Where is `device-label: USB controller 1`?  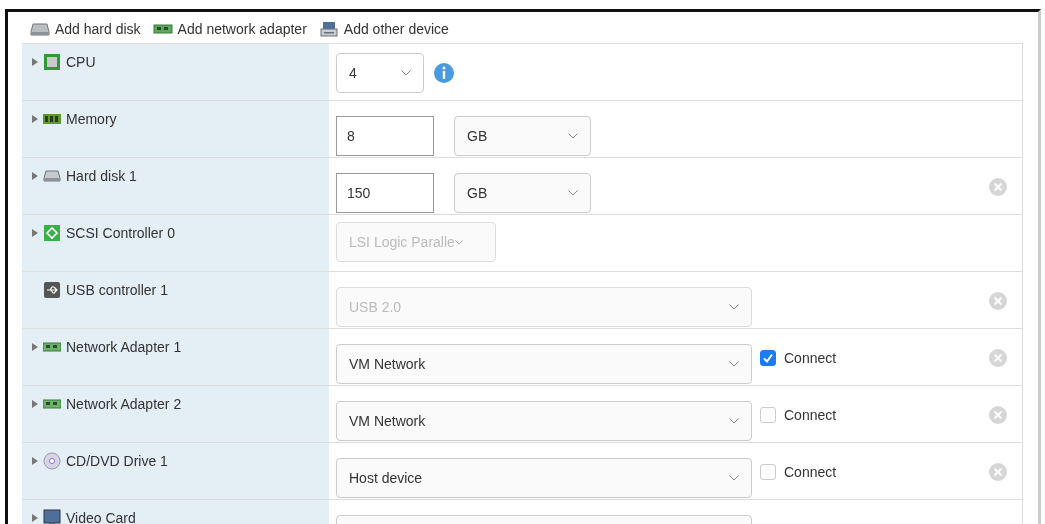 device-label: USB controller 1 is located at coordinates (117, 290).